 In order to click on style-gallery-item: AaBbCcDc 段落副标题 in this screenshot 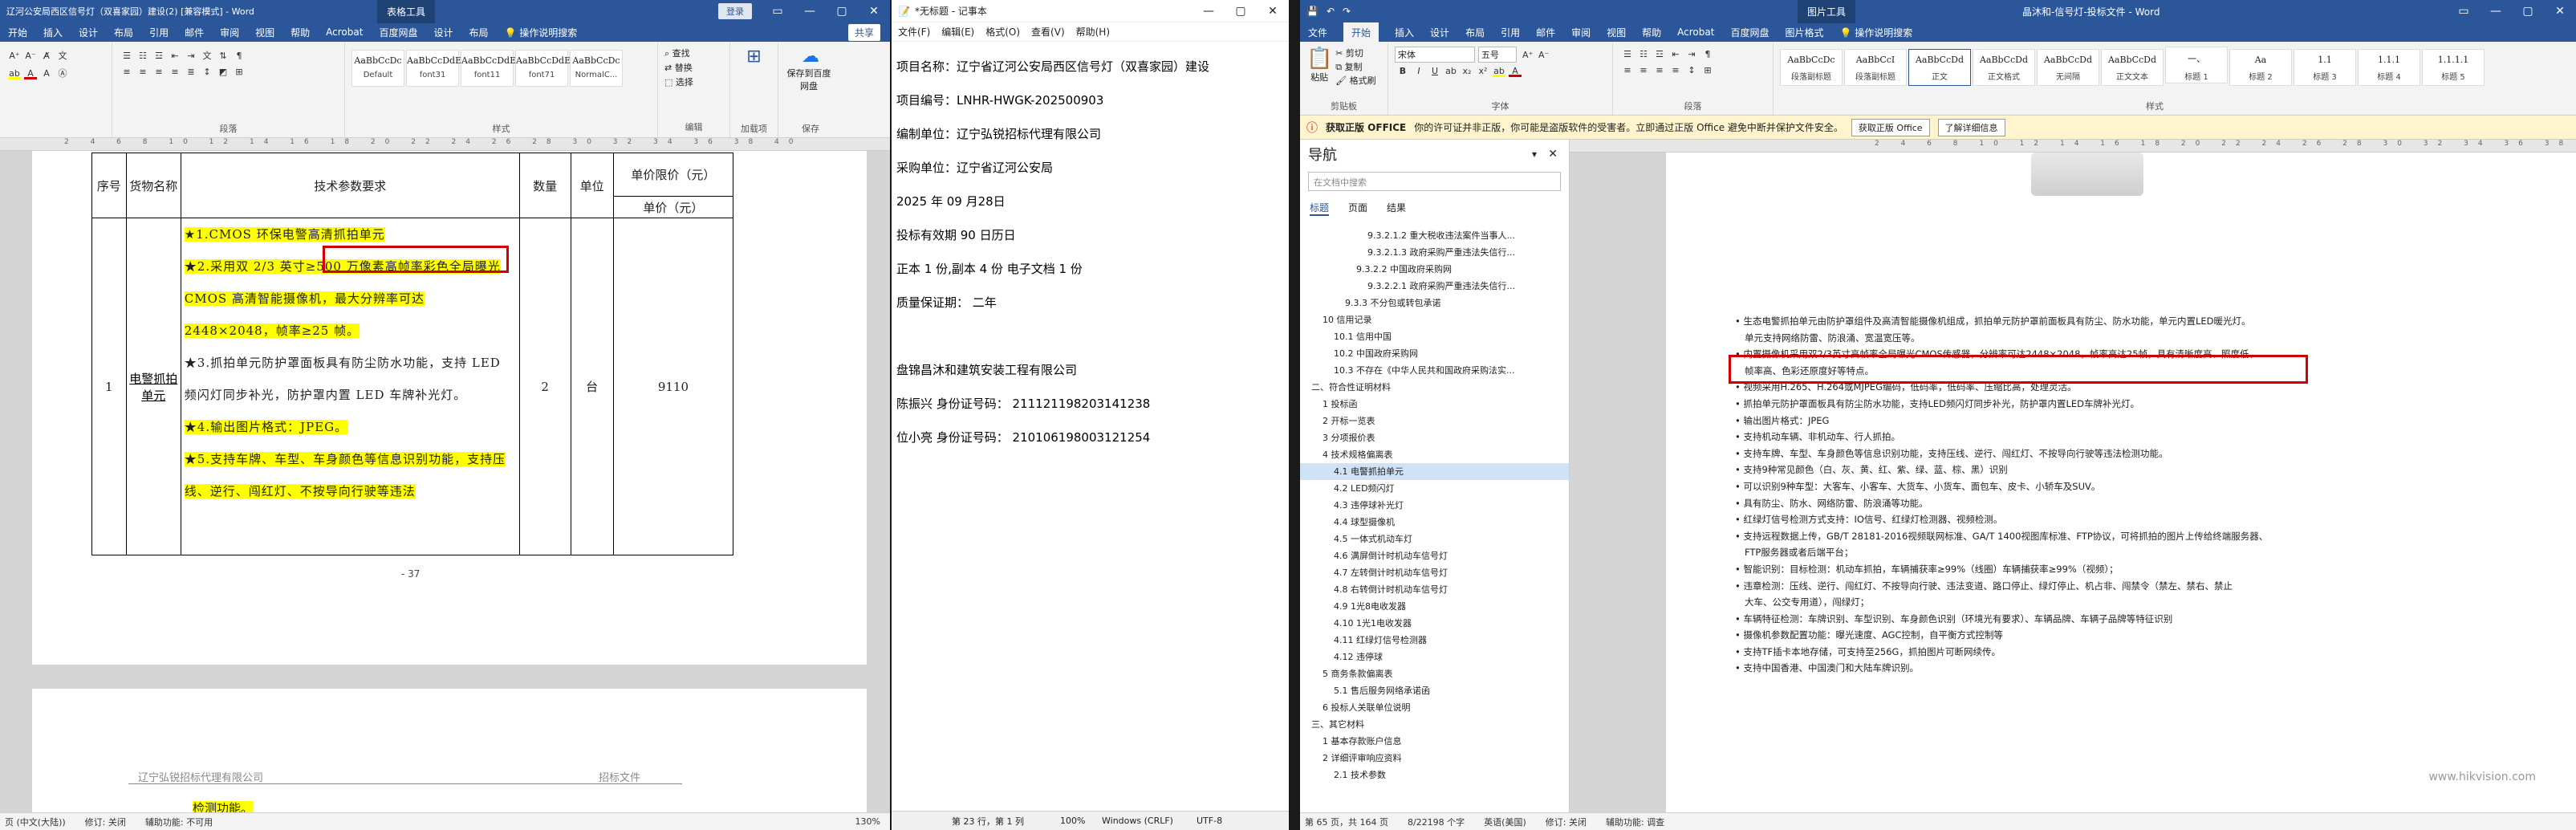, I will do `click(1811, 67)`.